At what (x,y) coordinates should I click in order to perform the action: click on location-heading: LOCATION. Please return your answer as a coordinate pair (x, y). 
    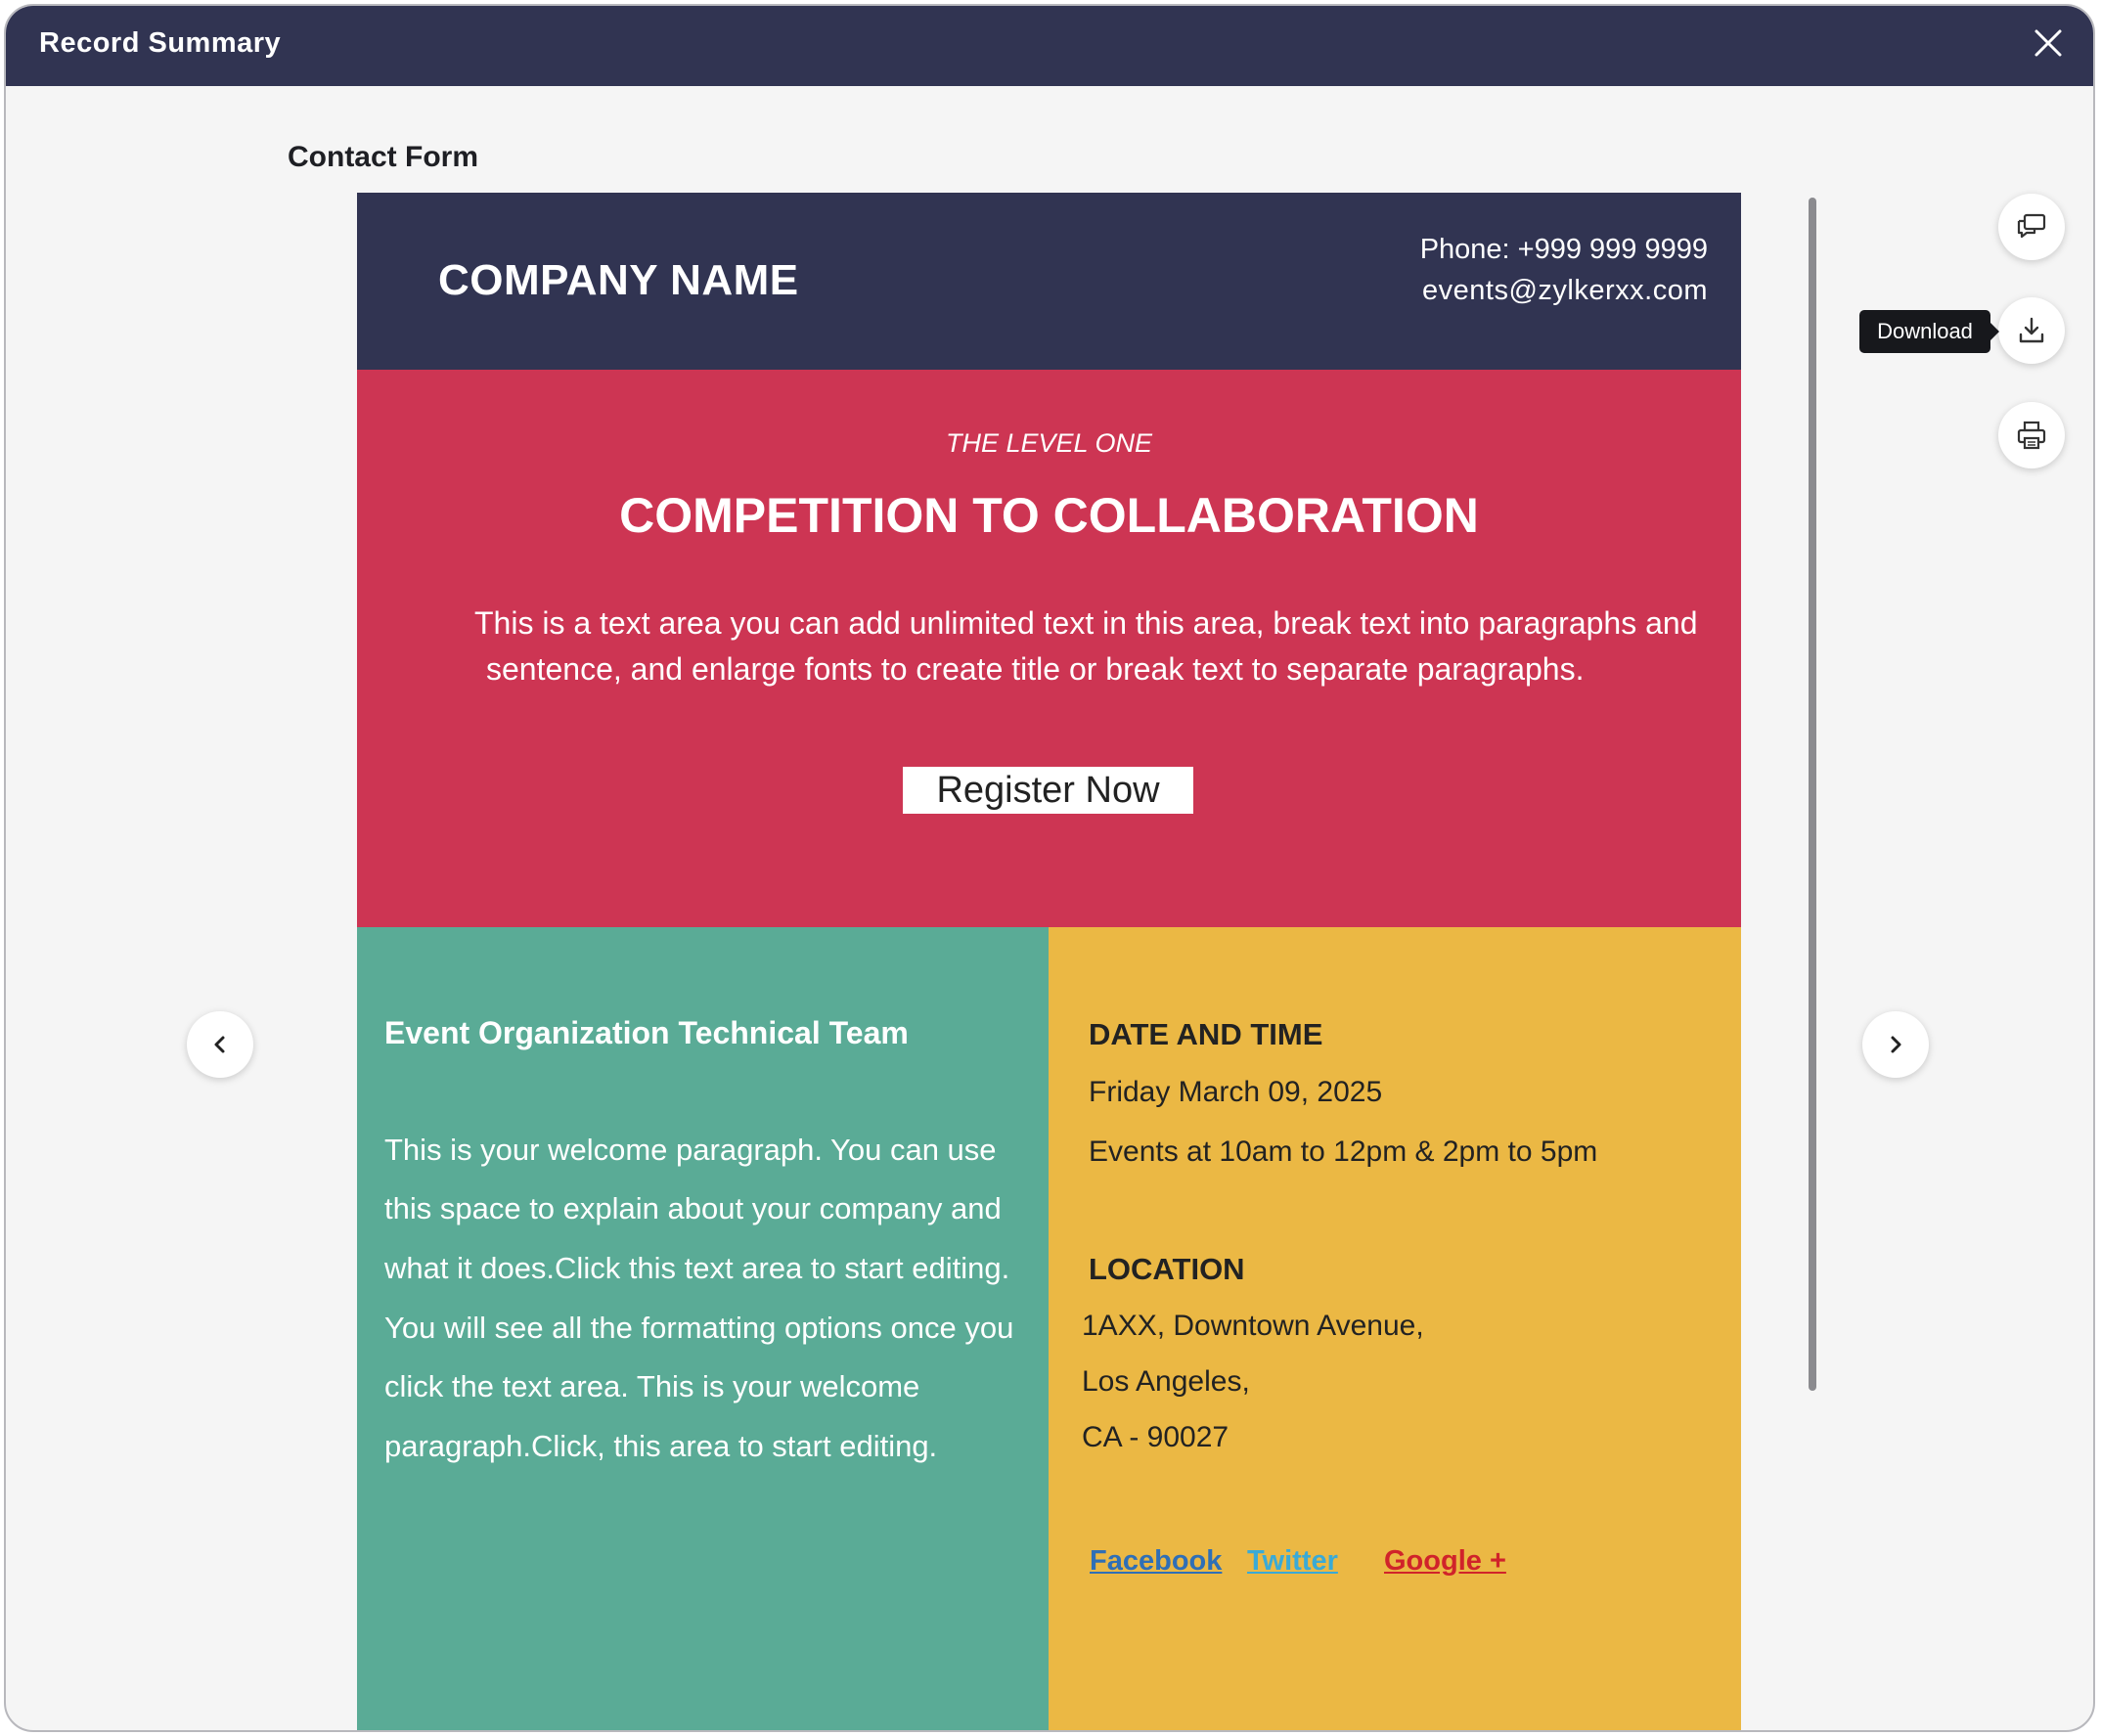
    Looking at the image, I should click on (1167, 1269).